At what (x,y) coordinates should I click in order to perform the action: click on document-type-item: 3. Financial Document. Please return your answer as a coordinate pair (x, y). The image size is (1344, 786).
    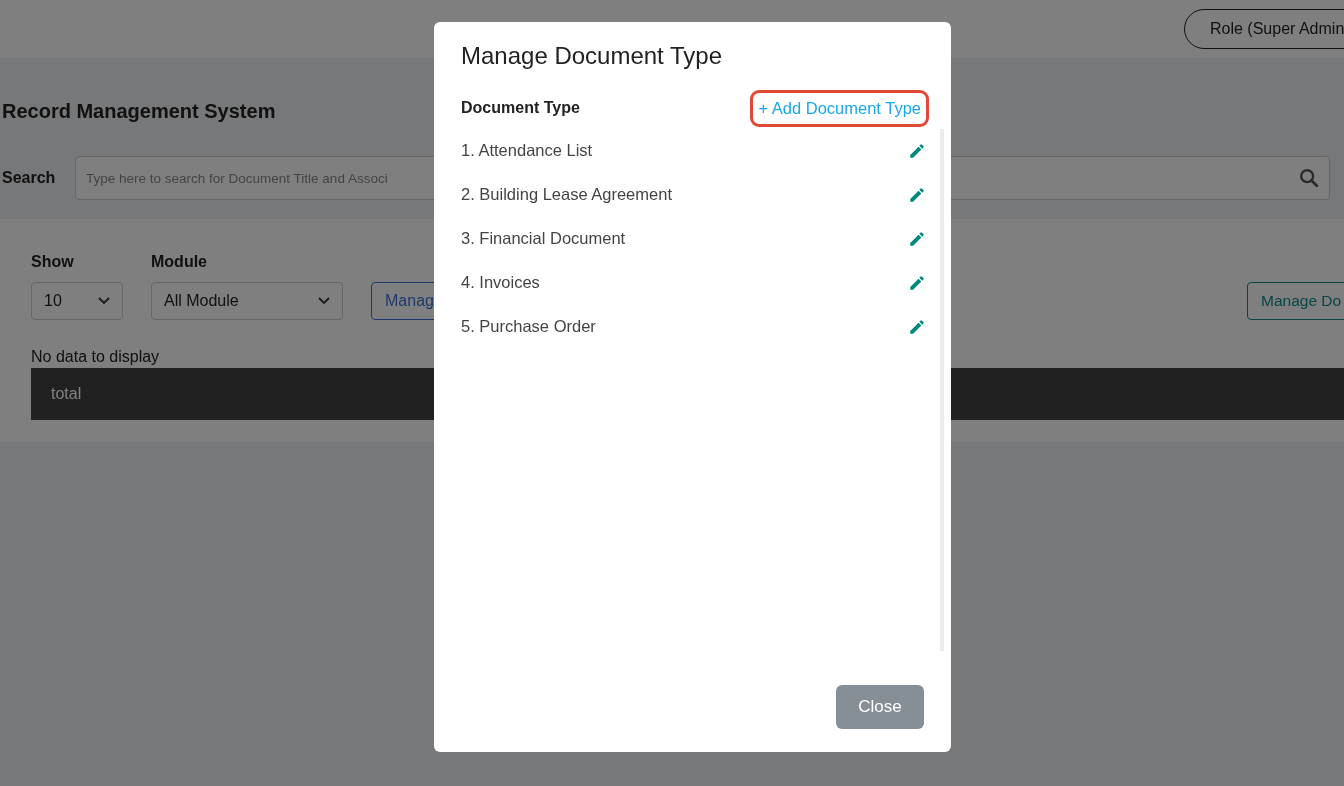
    Looking at the image, I should click on (543, 239).